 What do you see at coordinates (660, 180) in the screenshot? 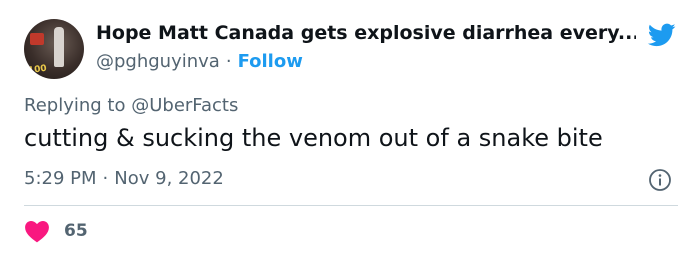
I see `info-icon` at bounding box center [660, 180].